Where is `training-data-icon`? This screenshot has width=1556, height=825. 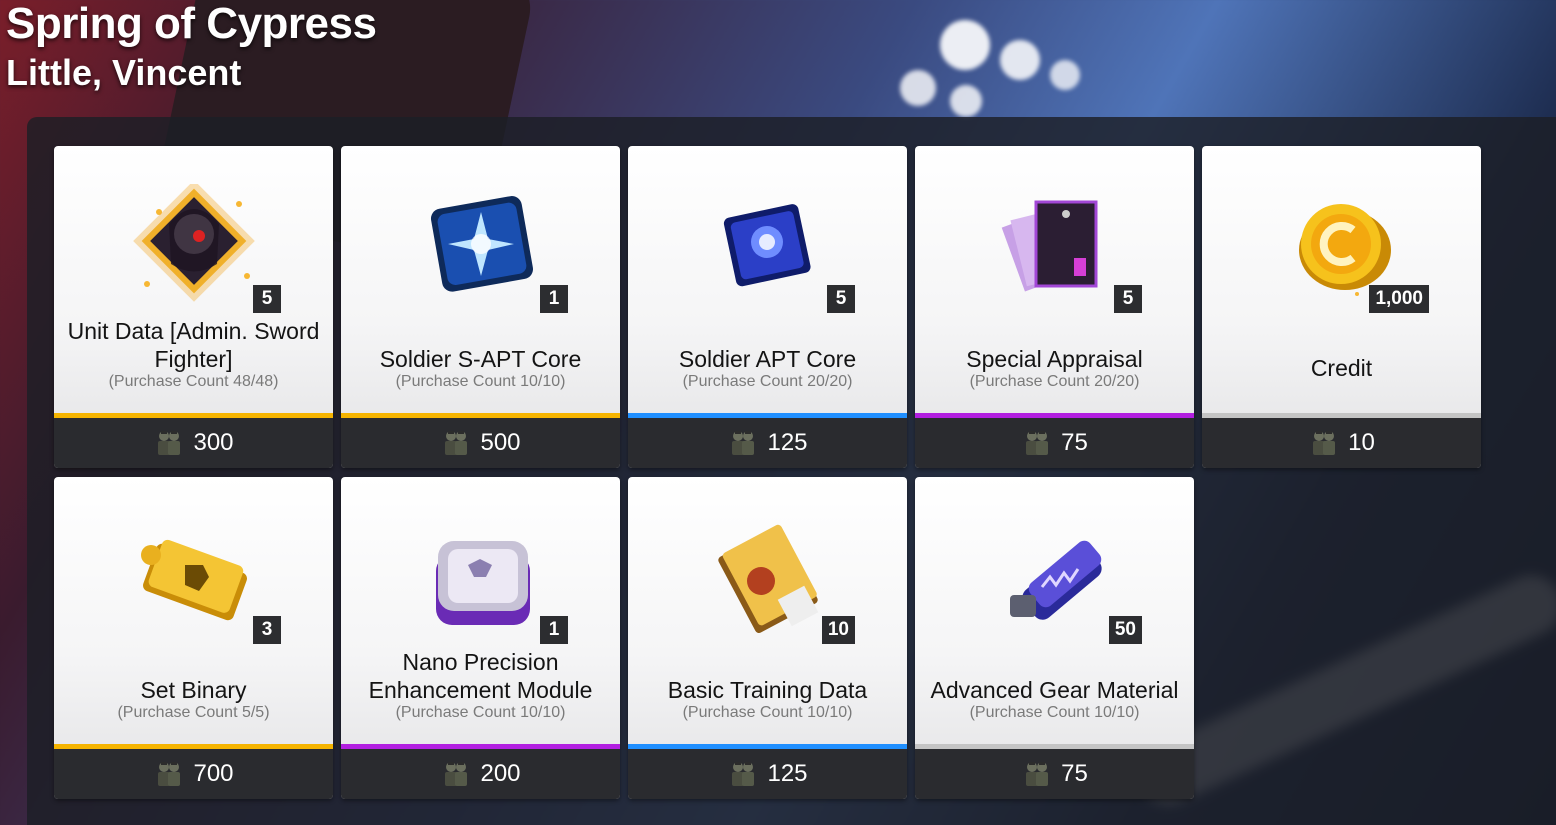
training-data-icon is located at coordinates (767, 578).